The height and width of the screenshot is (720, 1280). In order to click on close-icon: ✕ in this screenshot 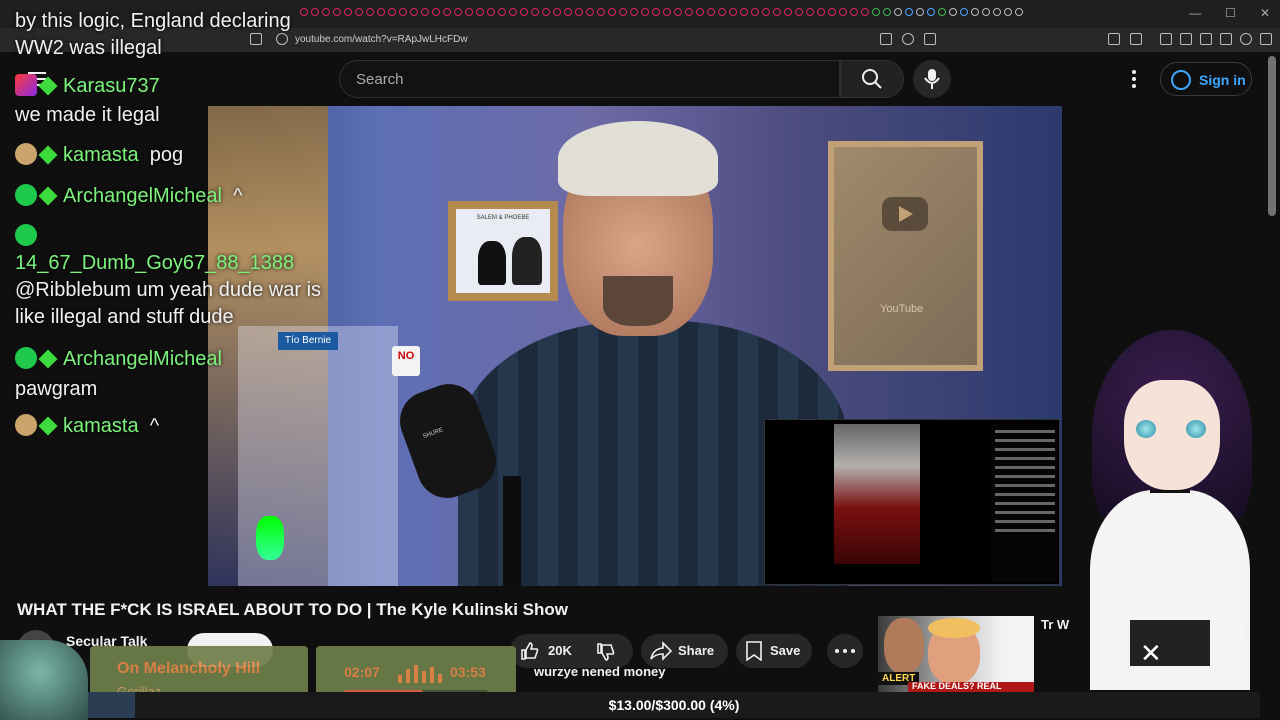, I will do `click(1151, 653)`.